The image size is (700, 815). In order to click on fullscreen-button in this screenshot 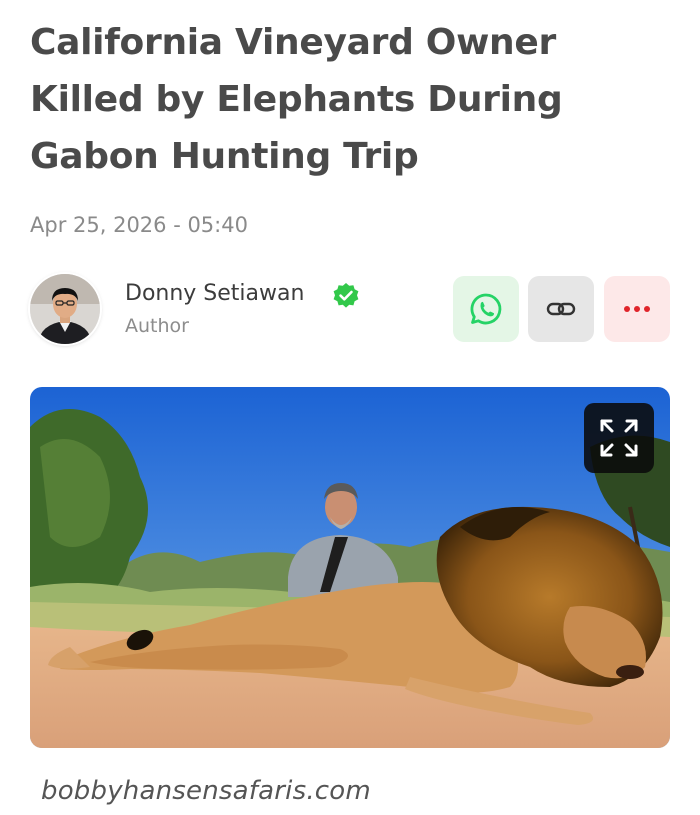, I will do `click(619, 438)`.